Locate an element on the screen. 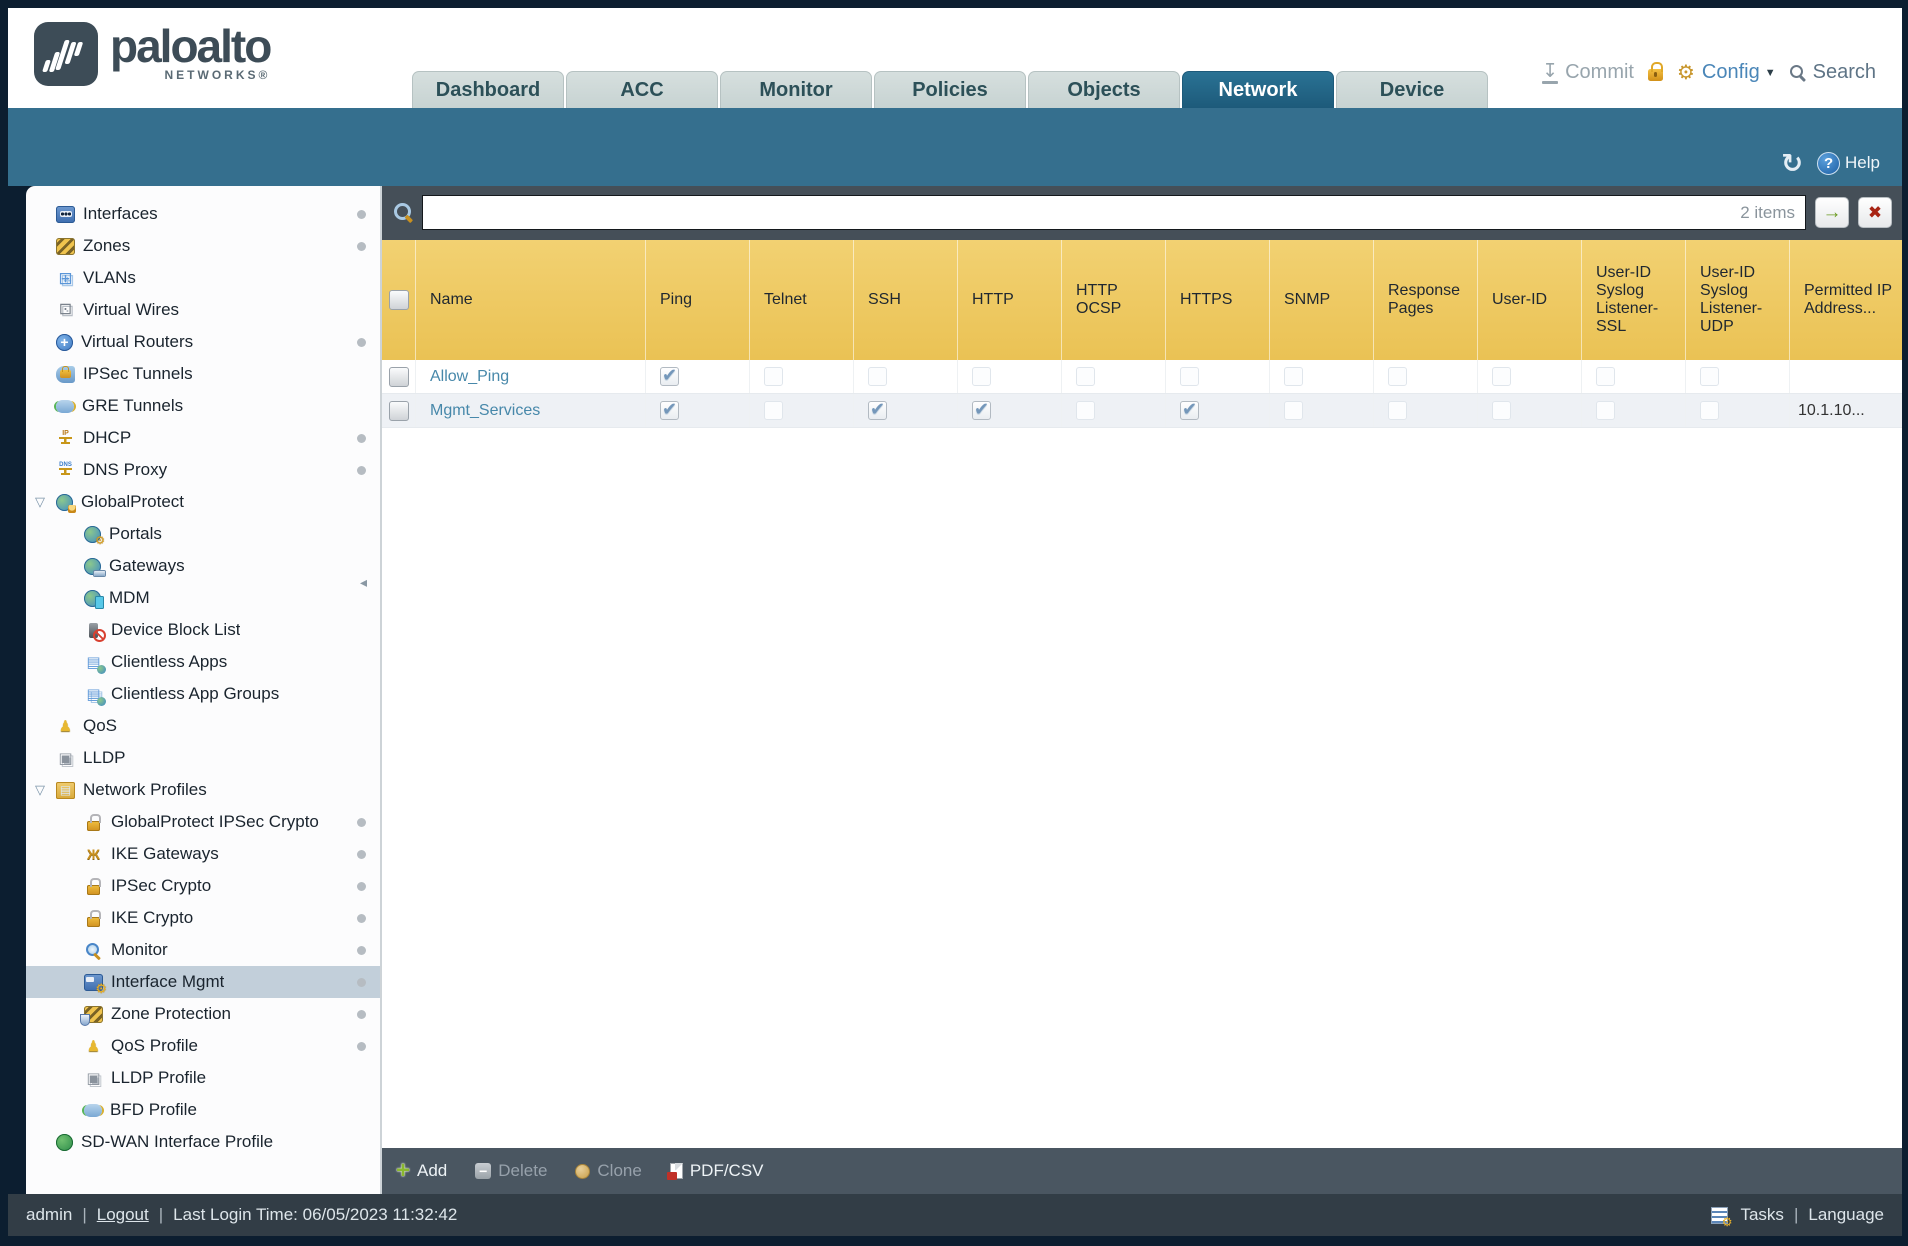  paloalto-logo: paloalto NETWORKS® is located at coordinates (153, 54).